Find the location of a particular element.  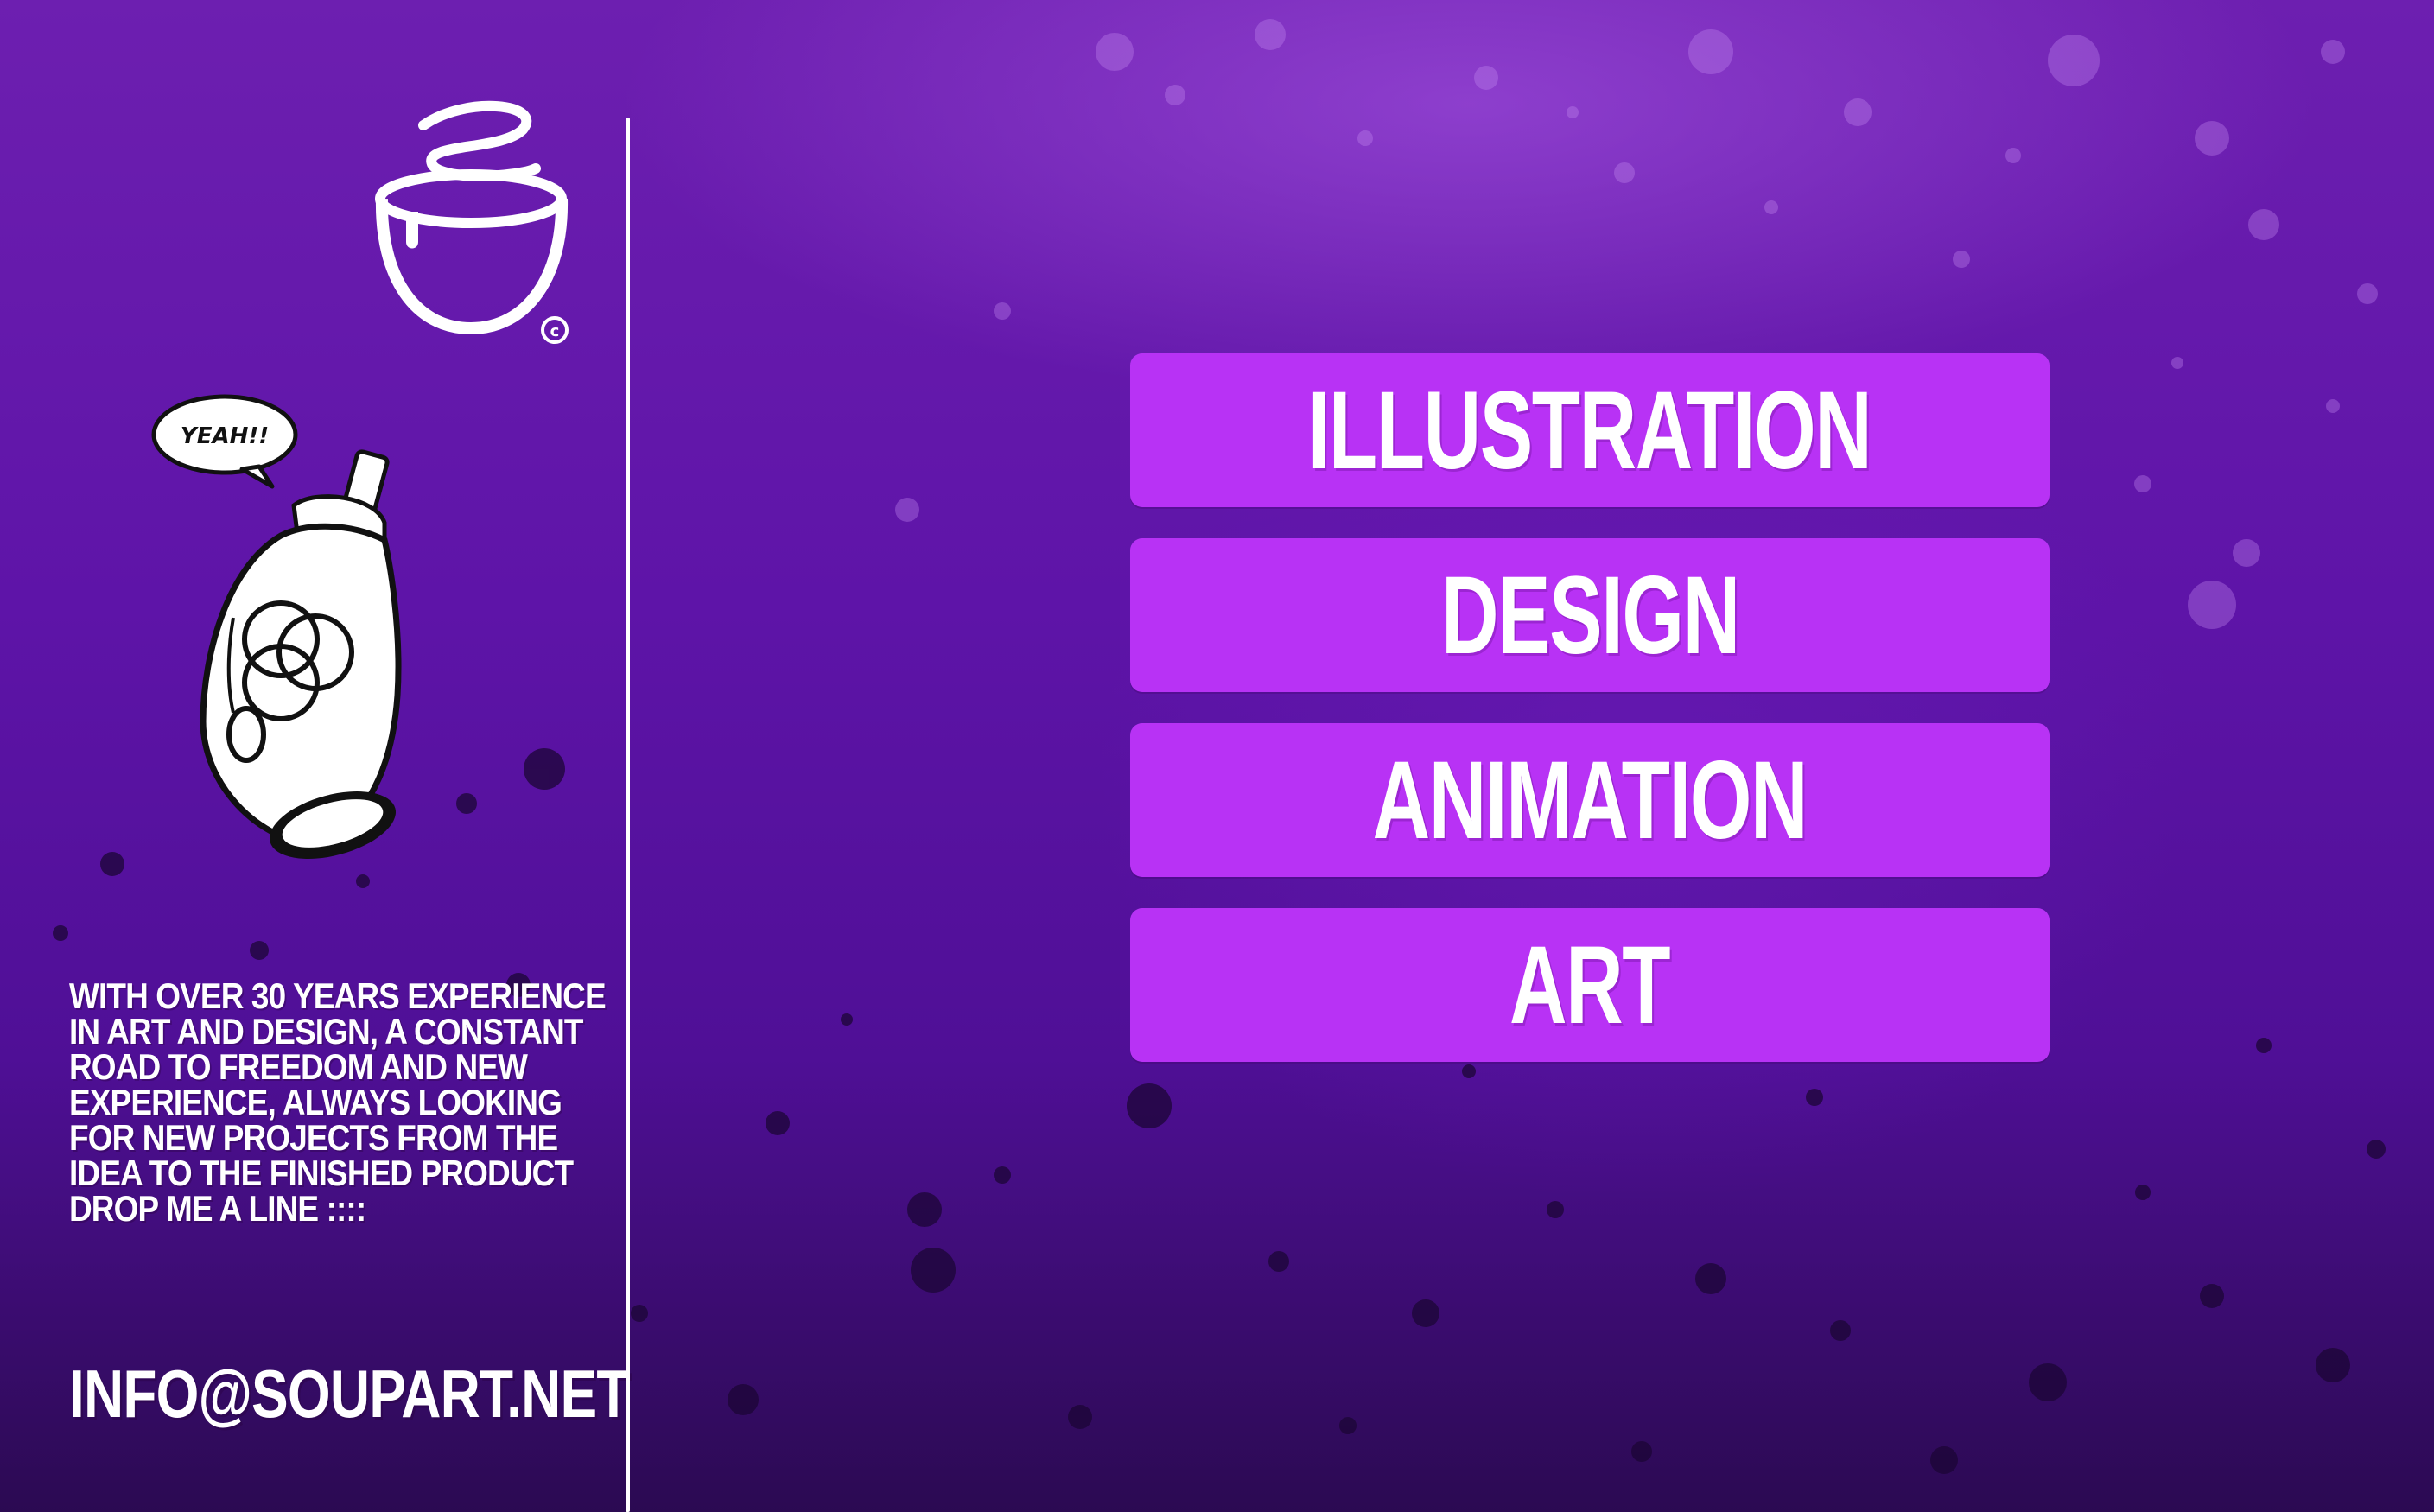

spray-can-mascot-icon: YEAH!! is located at coordinates (276, 626).